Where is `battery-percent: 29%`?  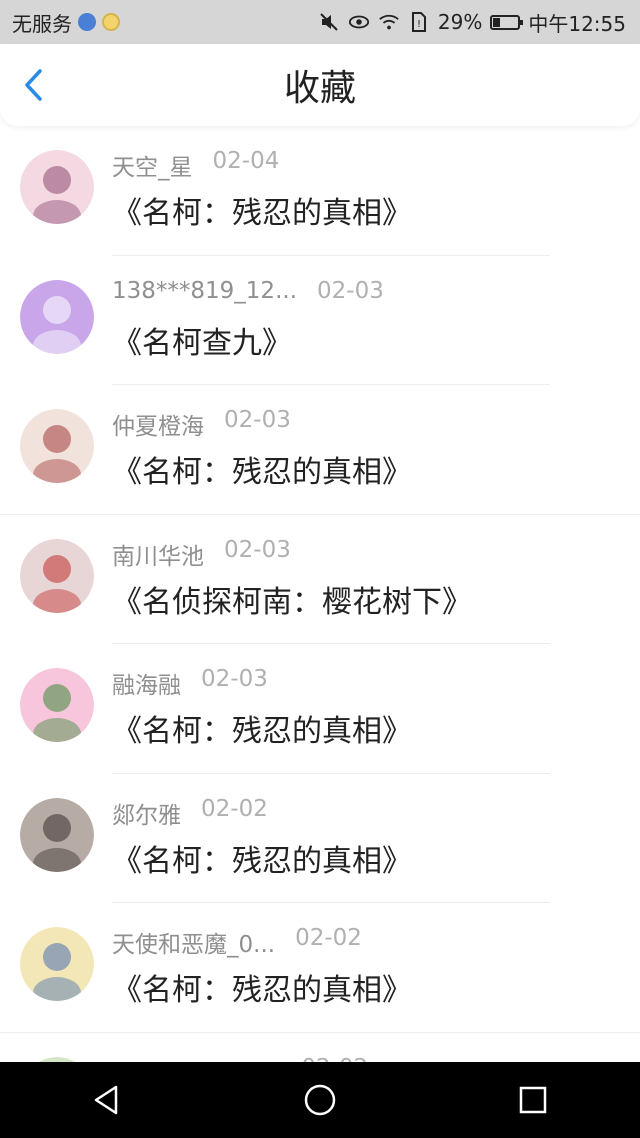 battery-percent: 29% is located at coordinates (460, 22).